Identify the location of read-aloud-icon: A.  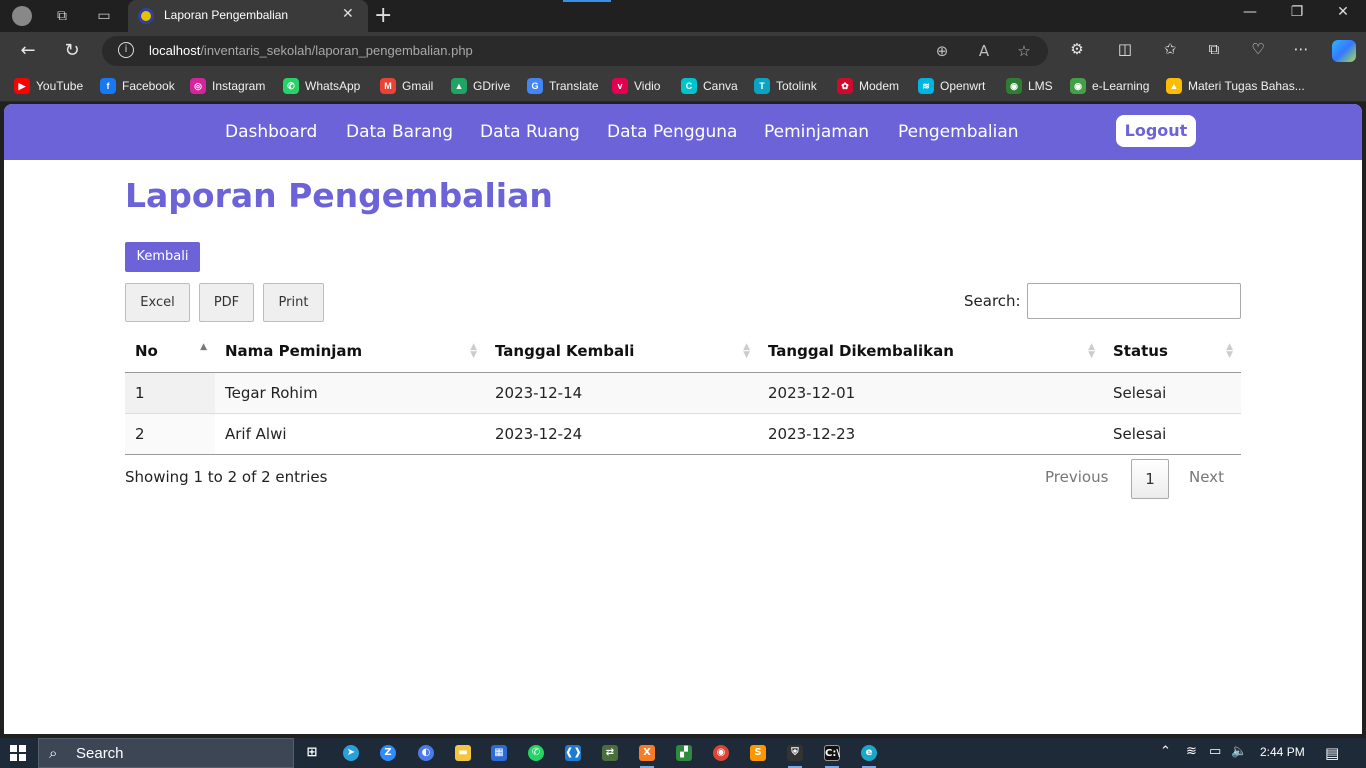
(984, 51).